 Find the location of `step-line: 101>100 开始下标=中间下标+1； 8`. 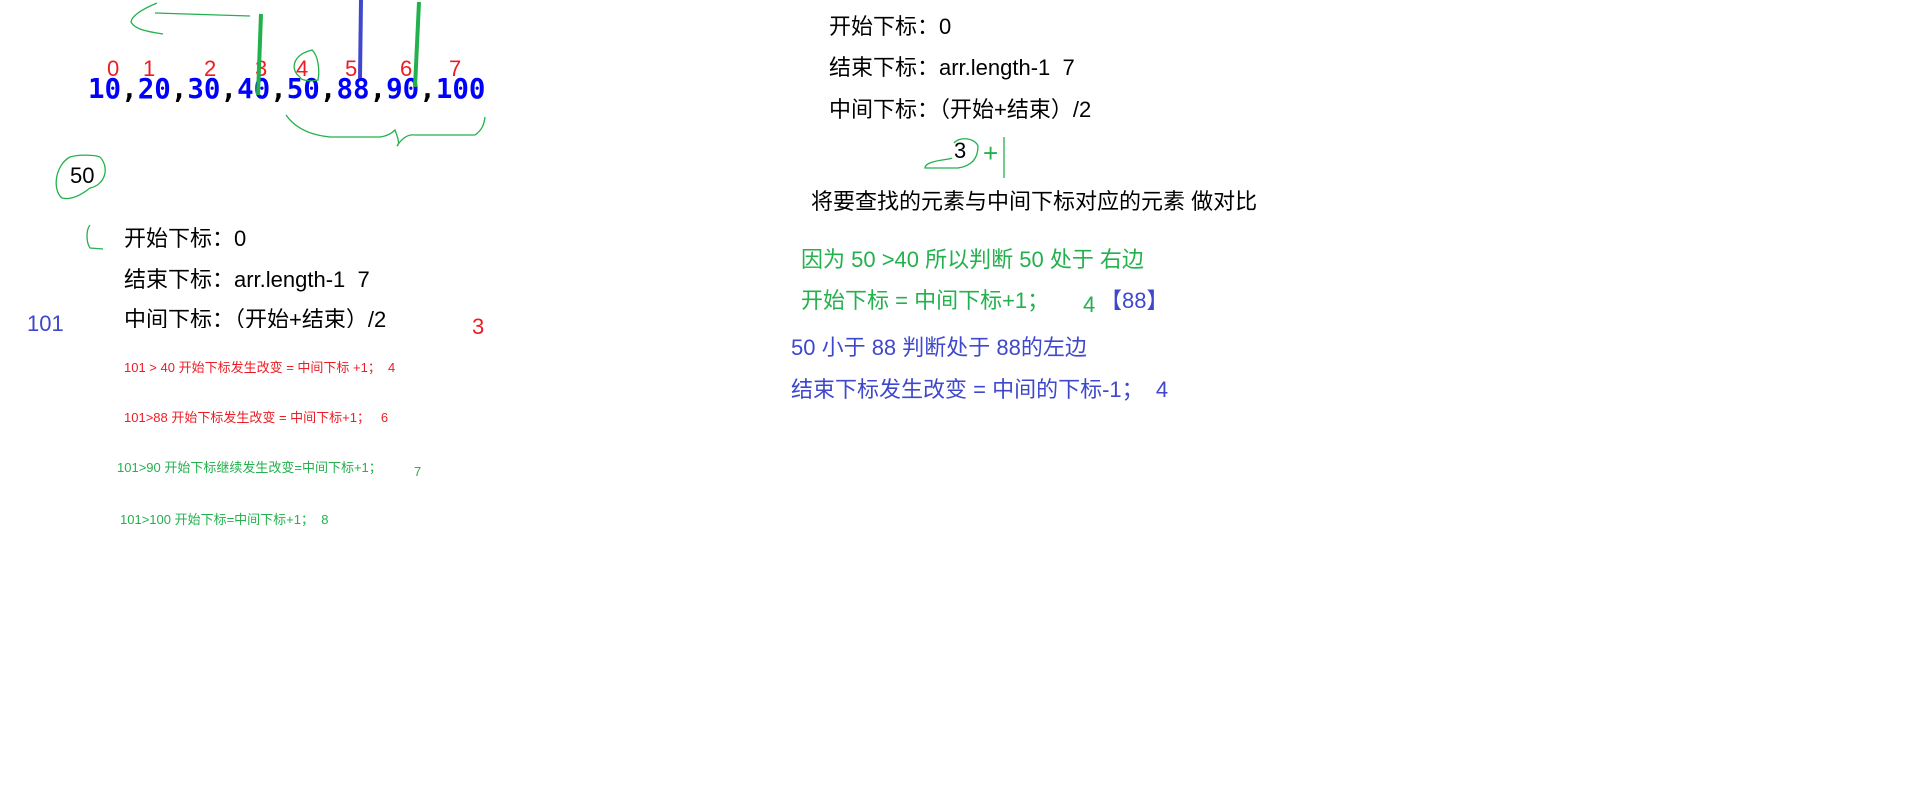

step-line: 101>100 开始下标=中间下标+1； 8 is located at coordinates (224, 519).